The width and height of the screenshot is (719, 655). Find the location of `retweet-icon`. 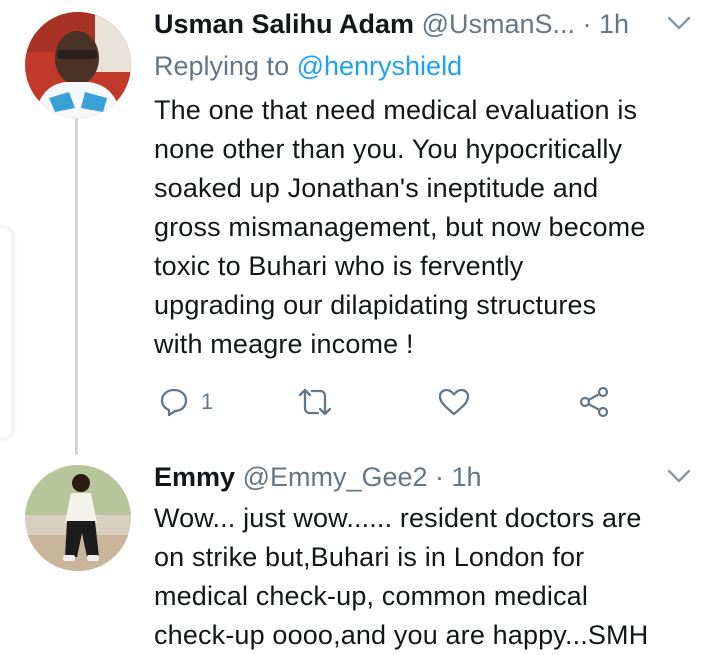

retweet-icon is located at coordinates (315, 402).